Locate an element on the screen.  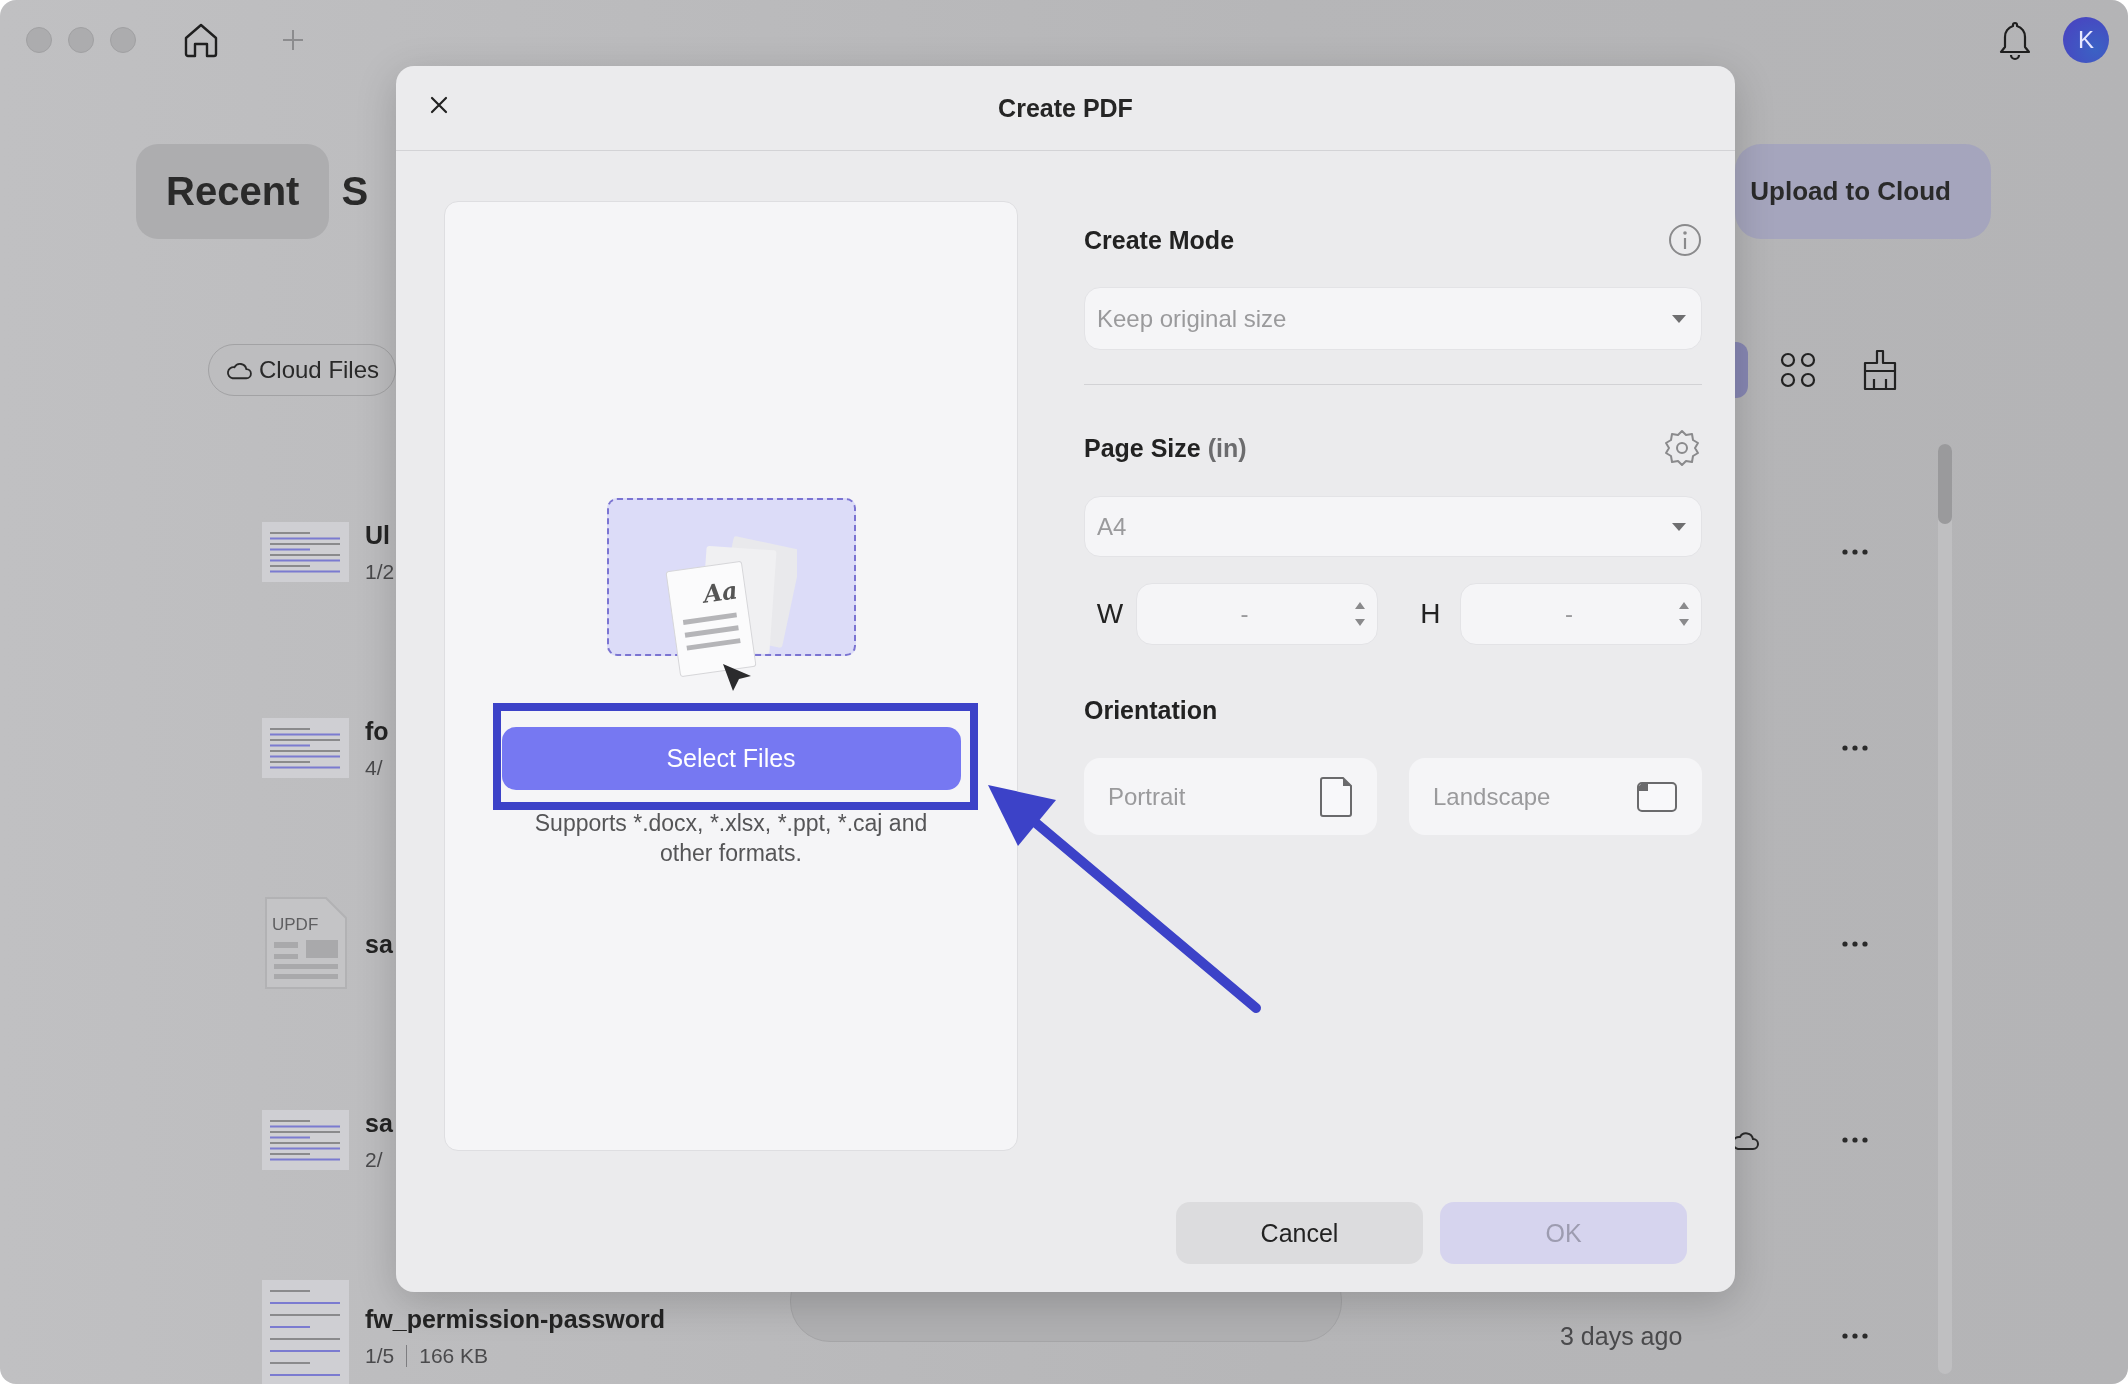
file-meta: 2/ is located at coordinates (374, 1159).